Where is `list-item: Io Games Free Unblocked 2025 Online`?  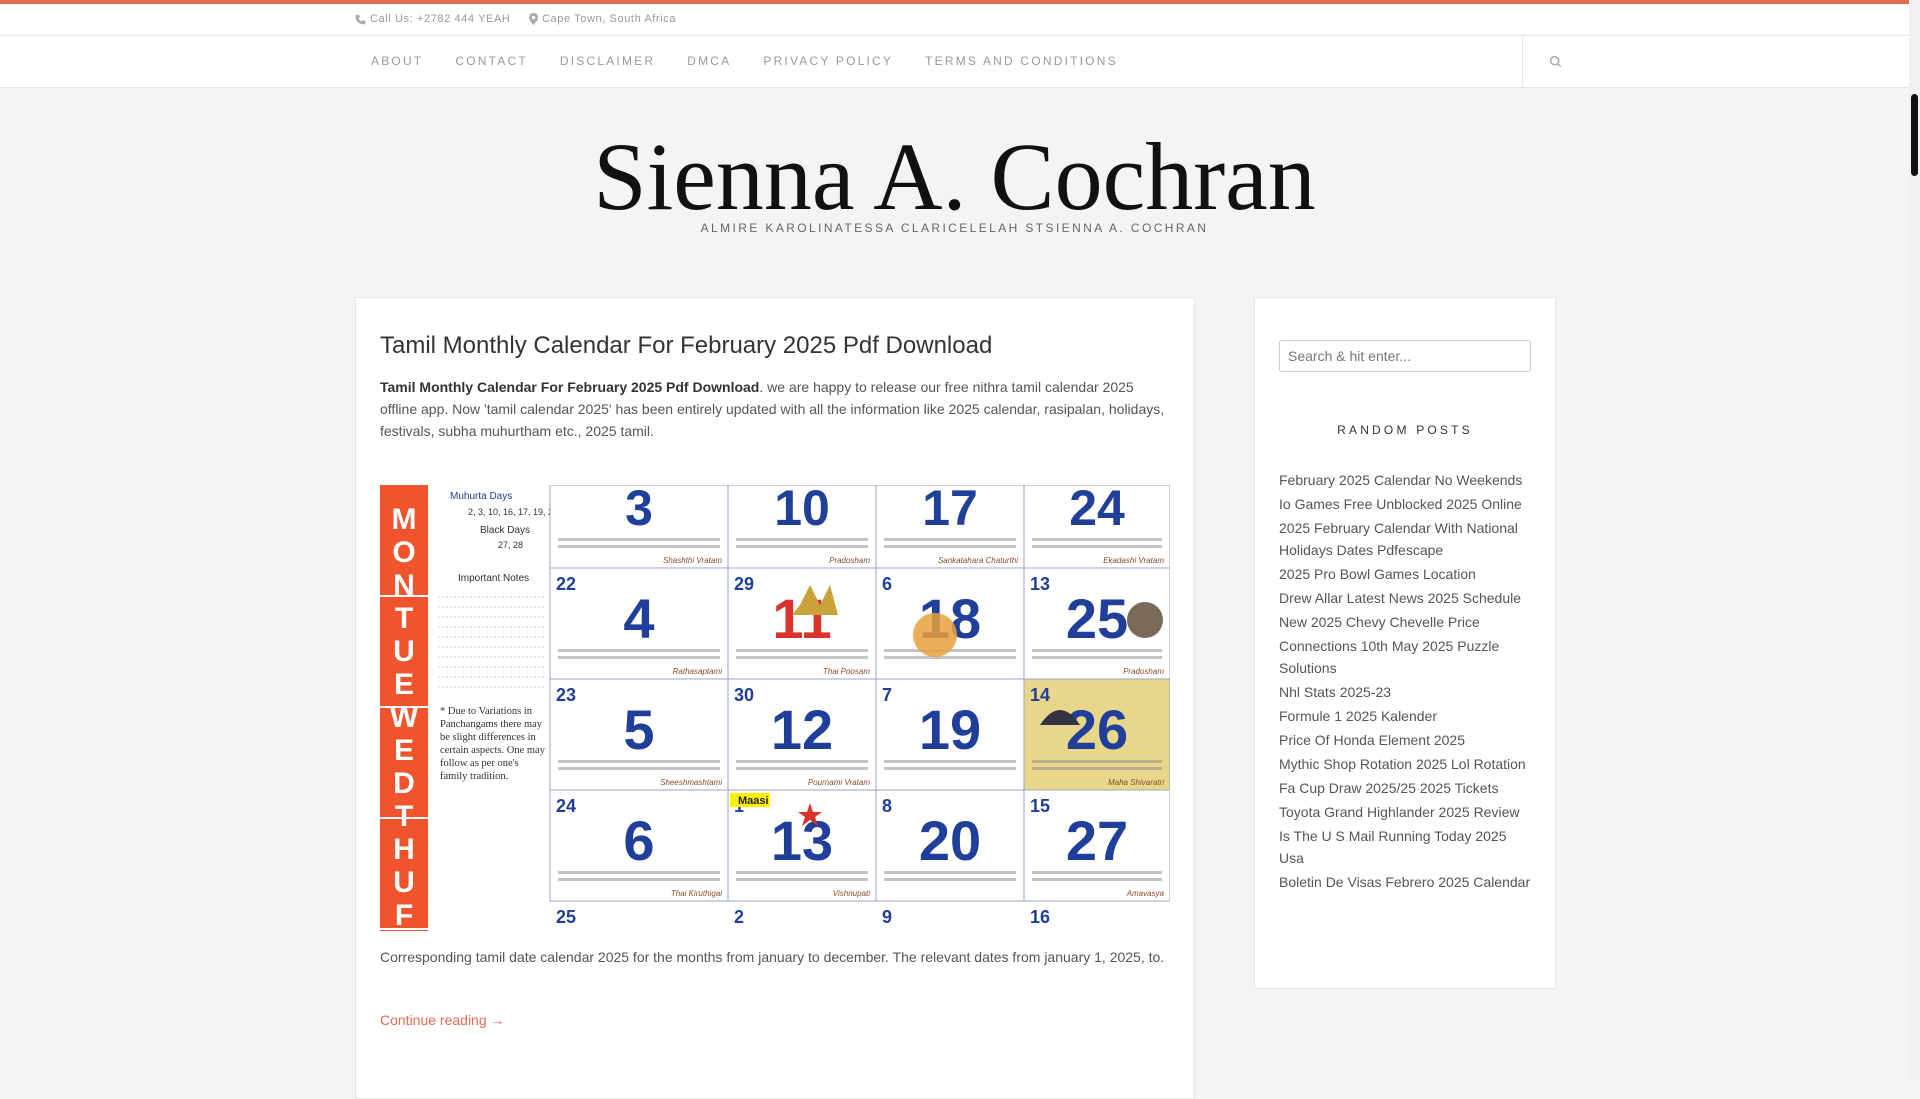
list-item: Io Games Free Unblocked 2025 Online is located at coordinates (1407, 504).